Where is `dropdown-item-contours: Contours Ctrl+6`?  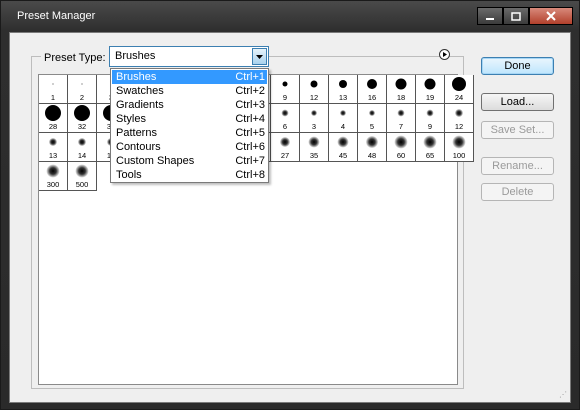 dropdown-item-contours: Contours Ctrl+6 is located at coordinates (189, 147).